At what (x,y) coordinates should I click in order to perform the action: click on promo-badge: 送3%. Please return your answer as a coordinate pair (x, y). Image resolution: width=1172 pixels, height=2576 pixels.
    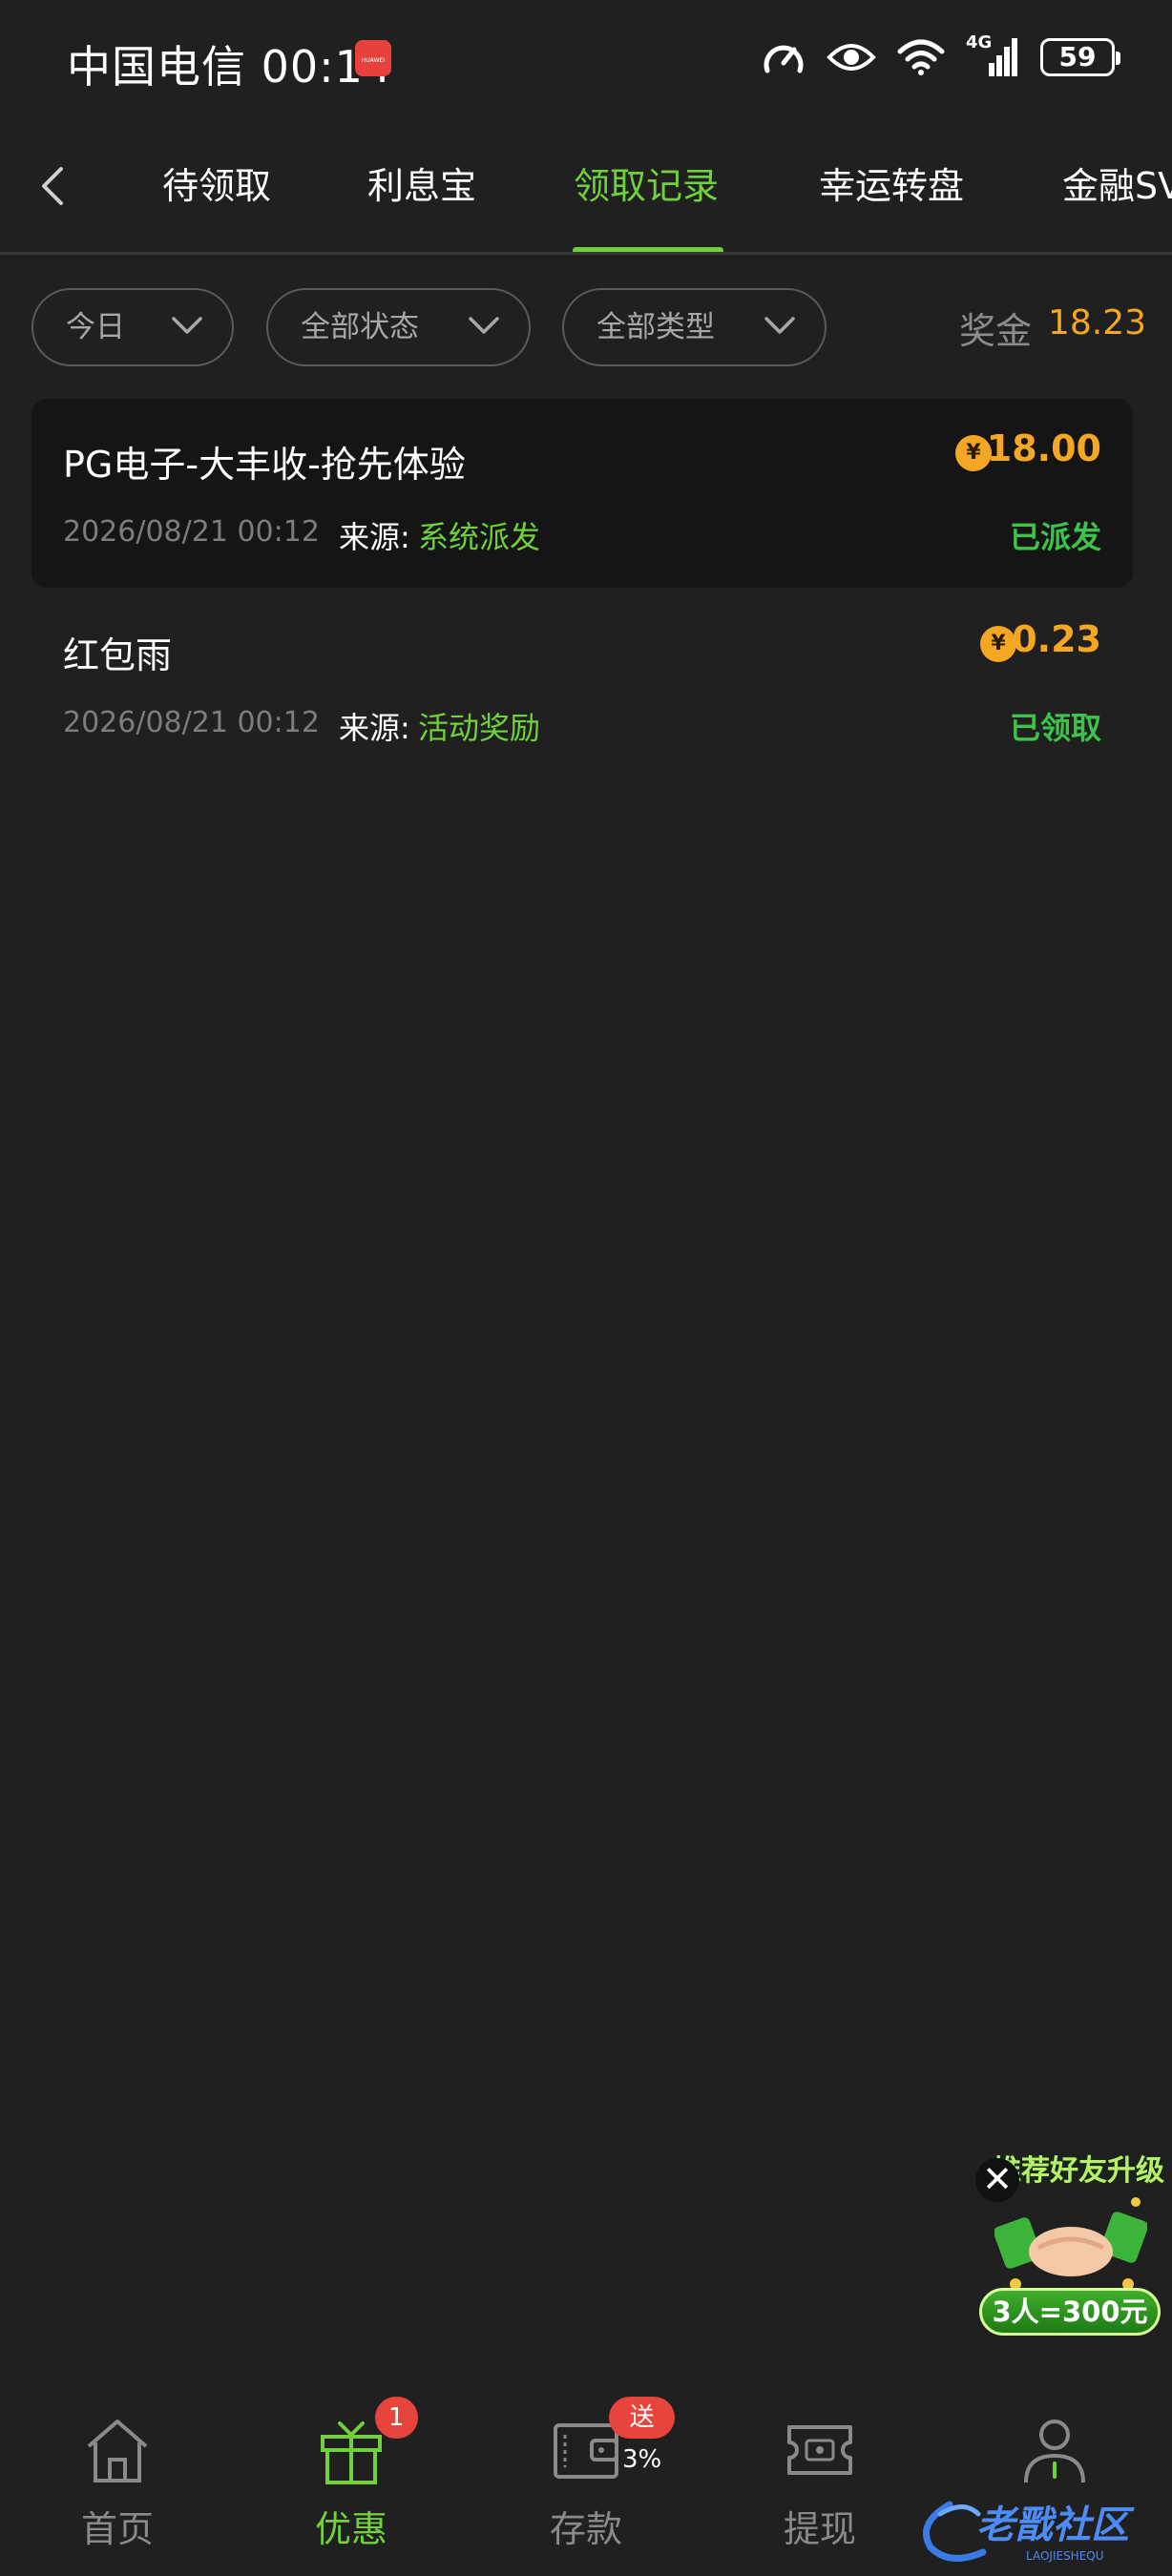
    Looking at the image, I should click on (642, 2435).